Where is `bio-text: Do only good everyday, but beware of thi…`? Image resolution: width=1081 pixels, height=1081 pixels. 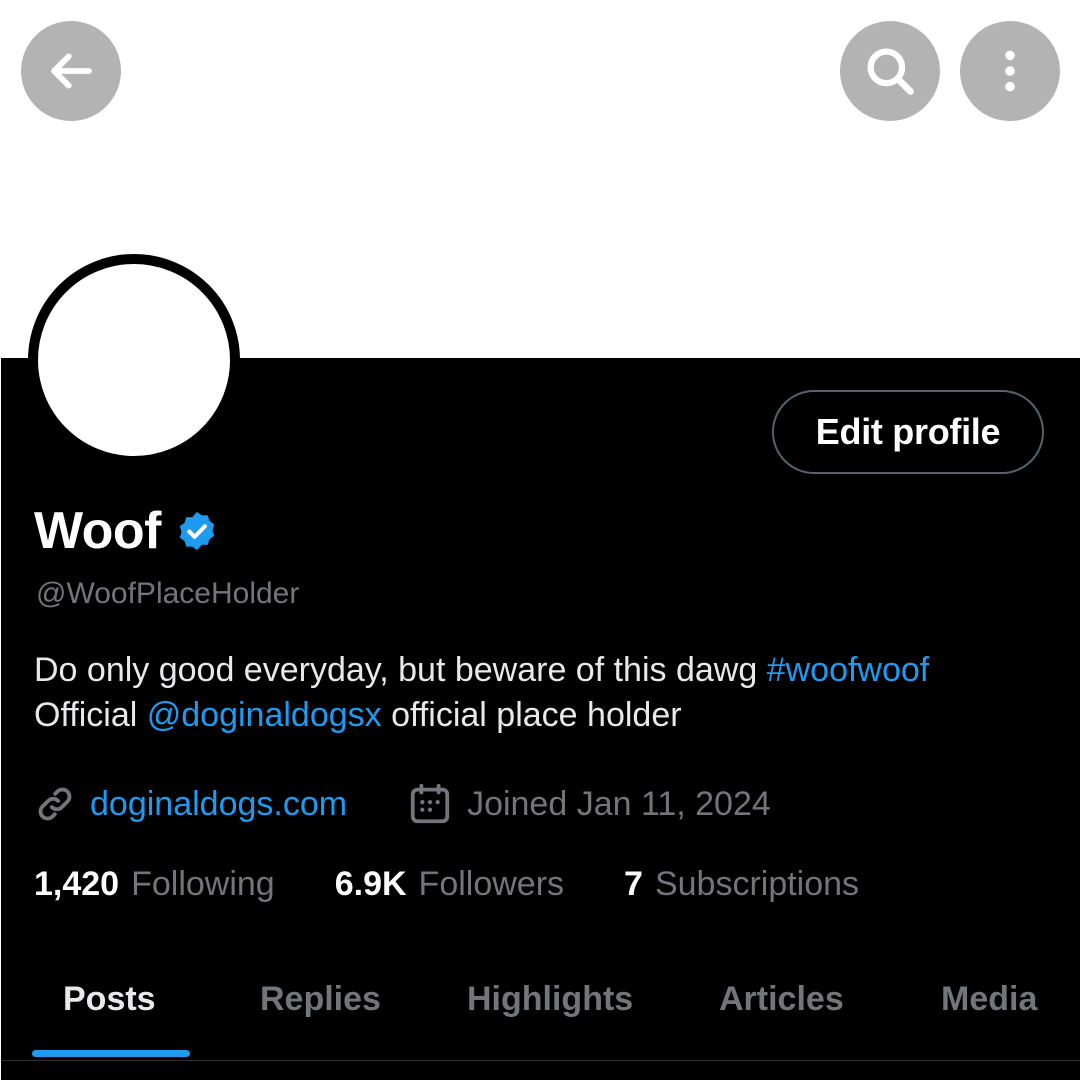
bio-text: Do only good everyday, but beware of thi… is located at coordinates (400, 670).